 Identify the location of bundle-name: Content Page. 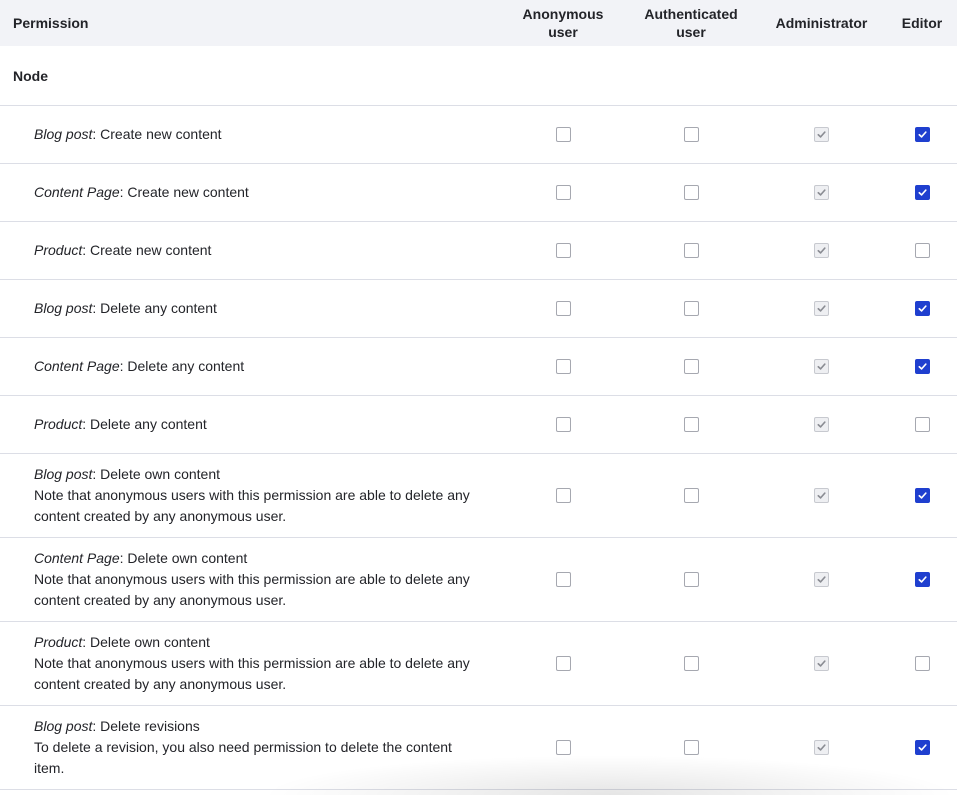
(77, 558).